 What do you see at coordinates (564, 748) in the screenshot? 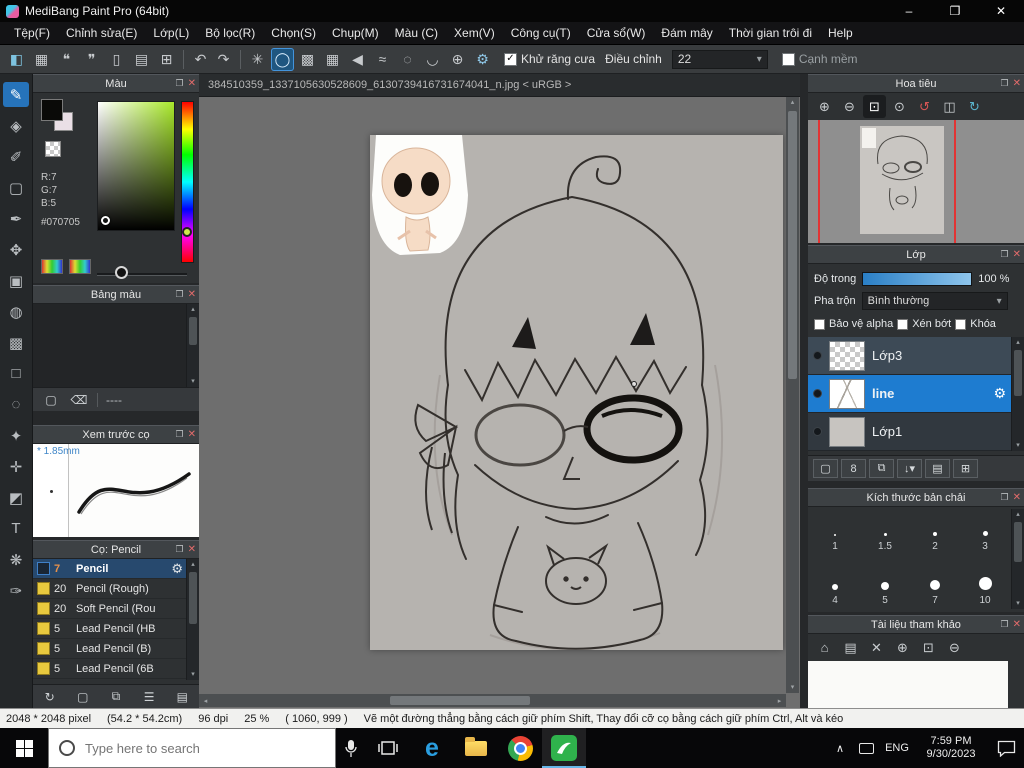
I see `medibang-taskbar-icon` at bounding box center [564, 748].